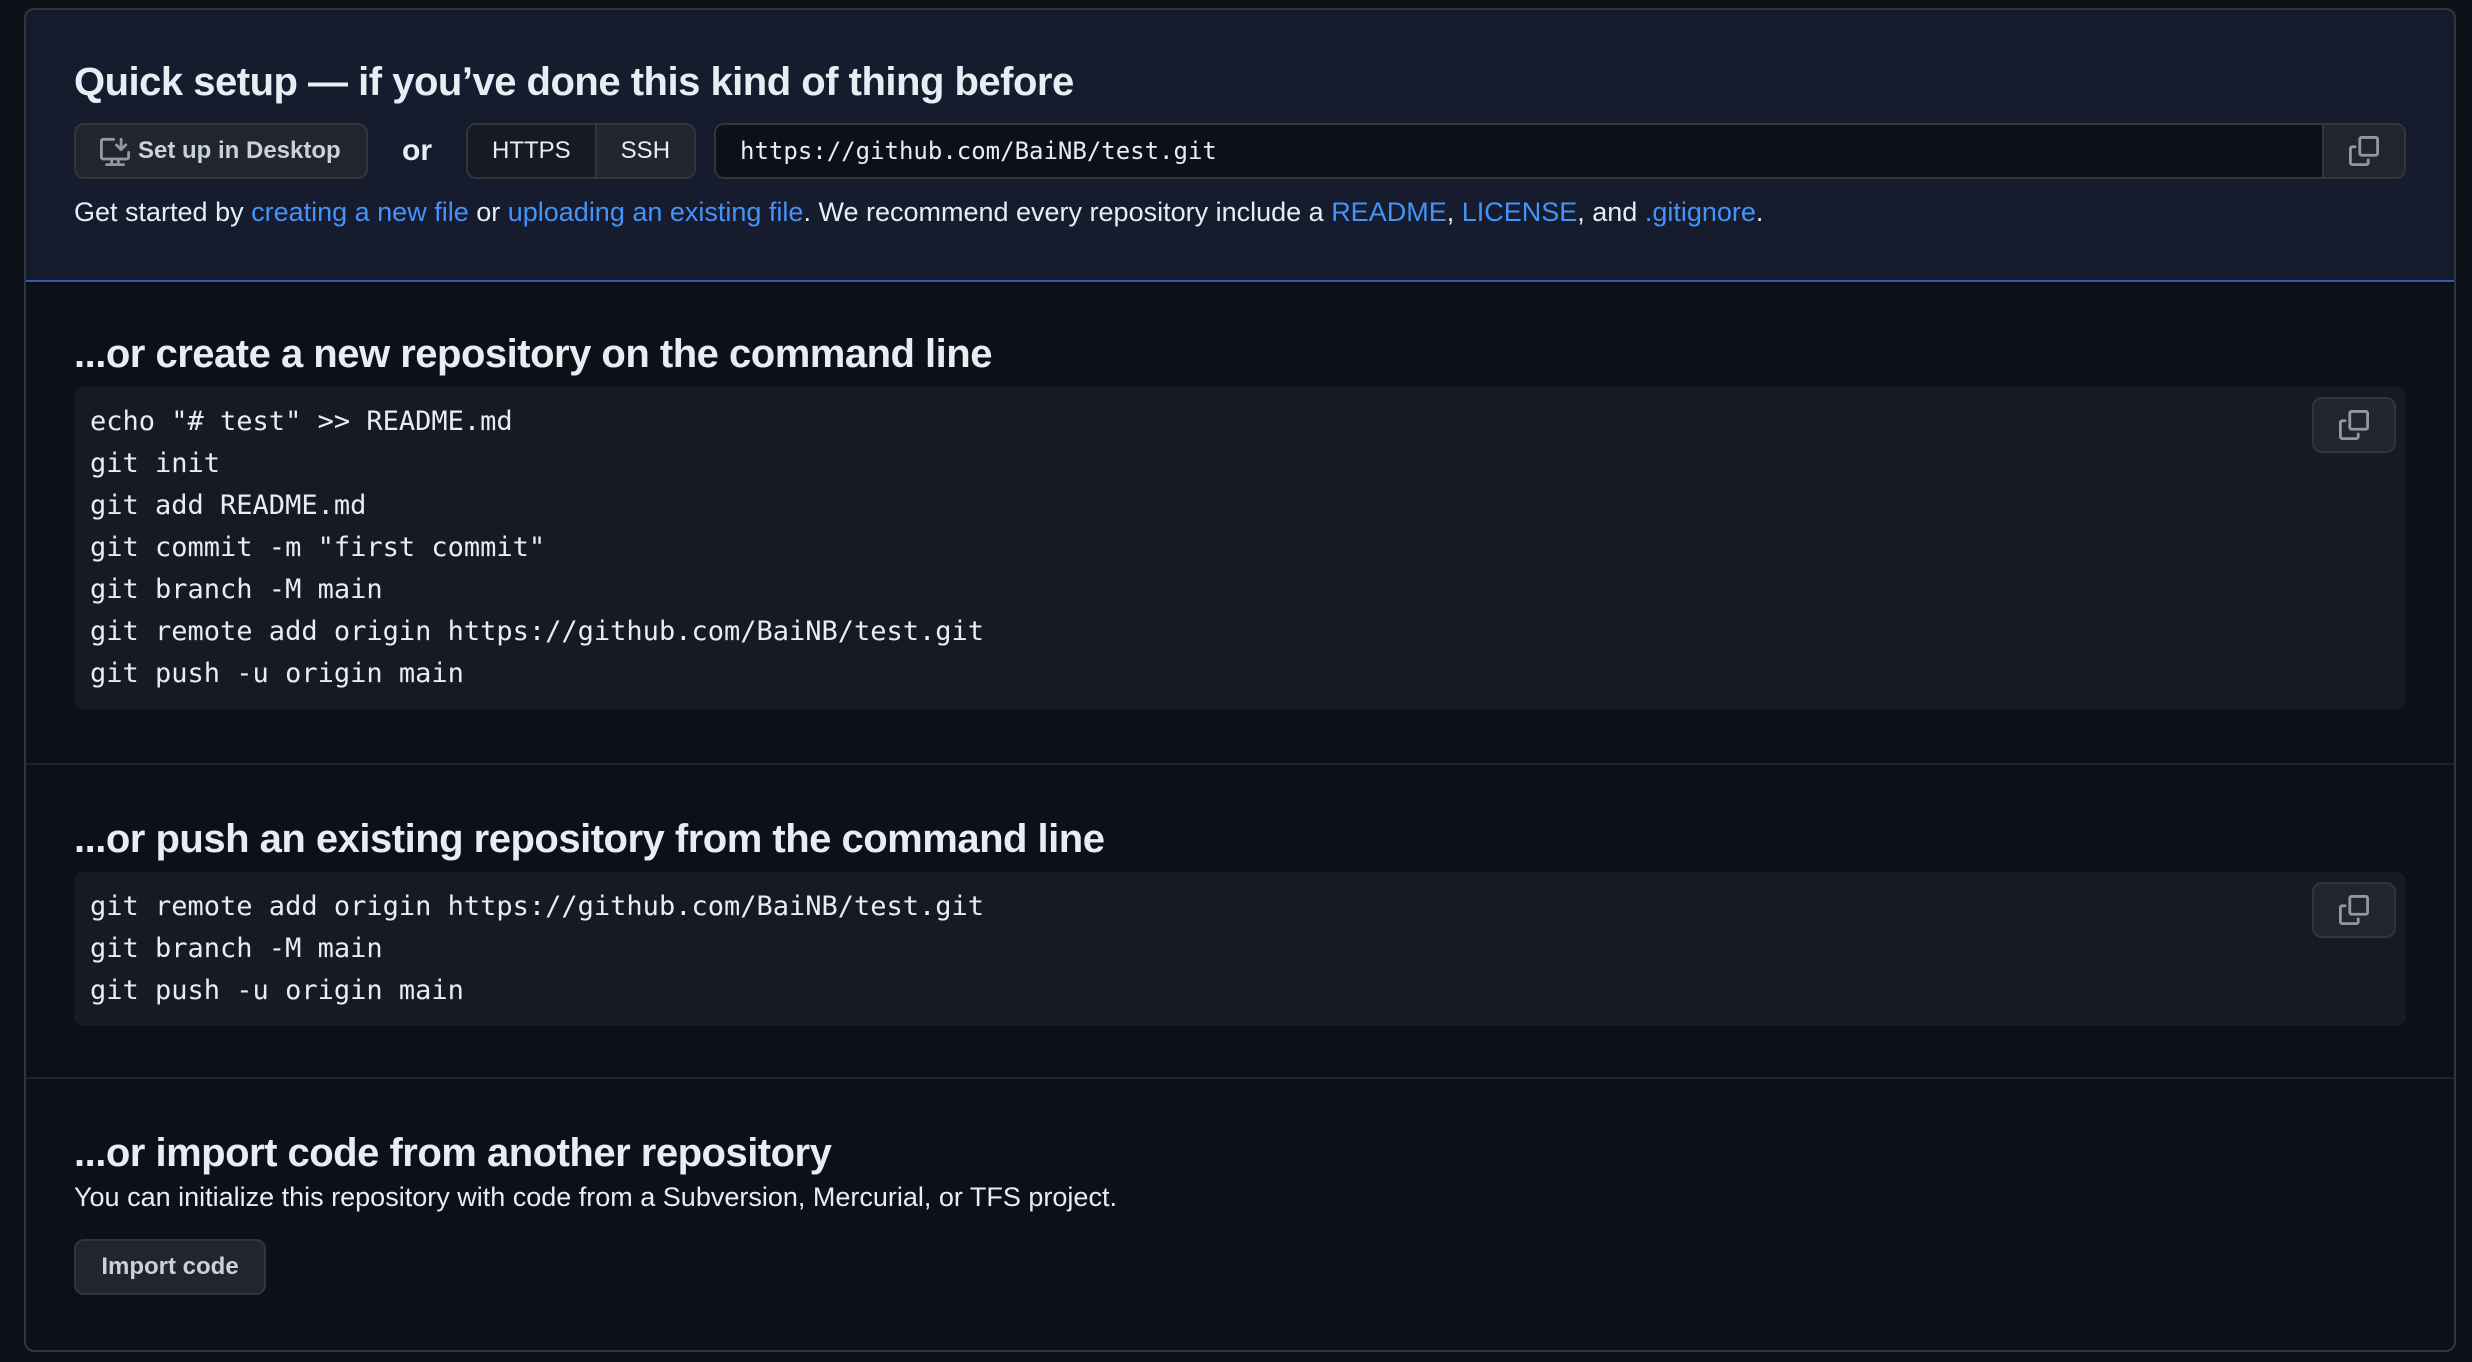  Describe the element at coordinates (656, 212) in the screenshot. I see `upload-file-link: uploading an existing file` at that location.